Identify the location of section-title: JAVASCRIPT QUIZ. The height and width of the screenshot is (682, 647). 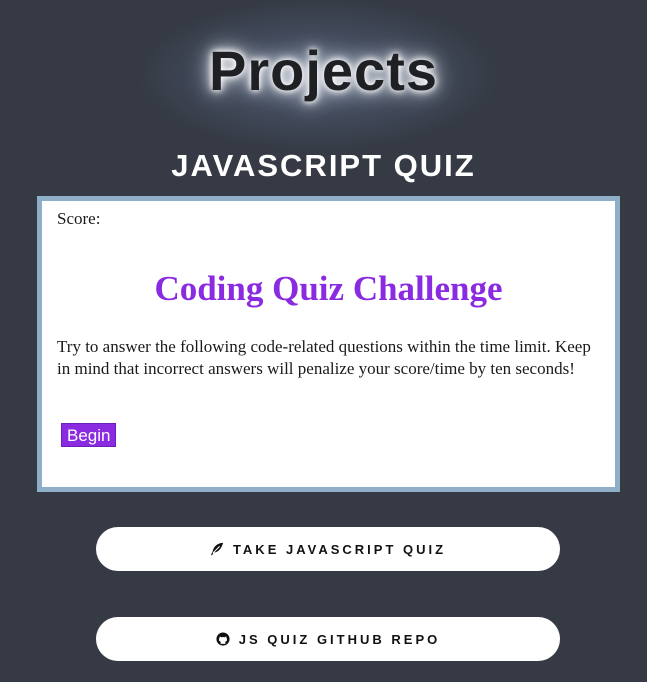
(323, 165).